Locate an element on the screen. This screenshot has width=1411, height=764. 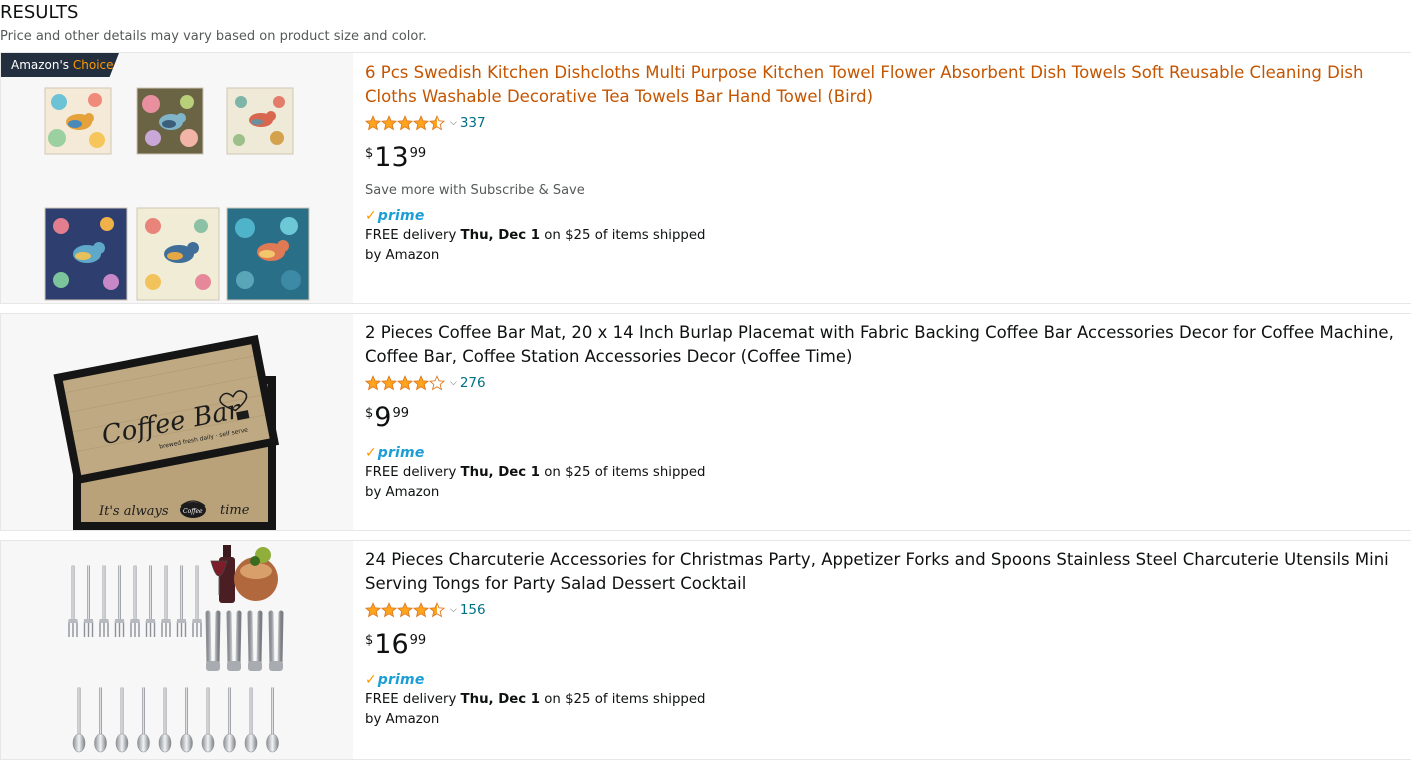
price-whole: 16 is located at coordinates (391, 644).